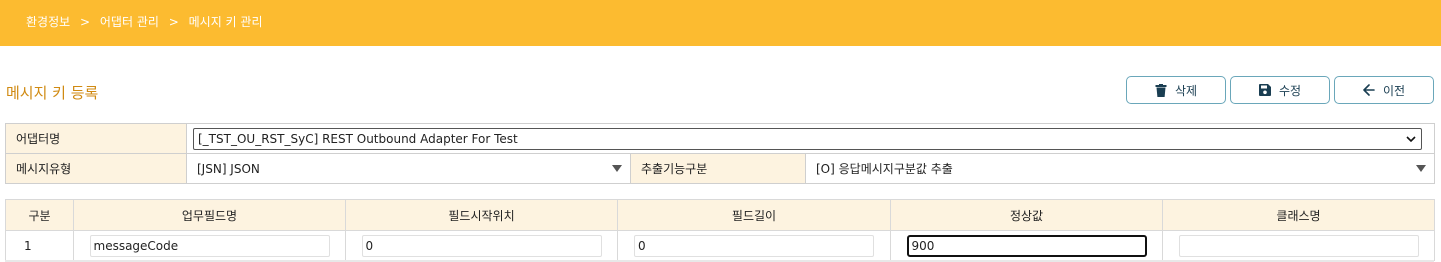  I want to click on message-type-select: [JSN] JSON, so click(410, 169).